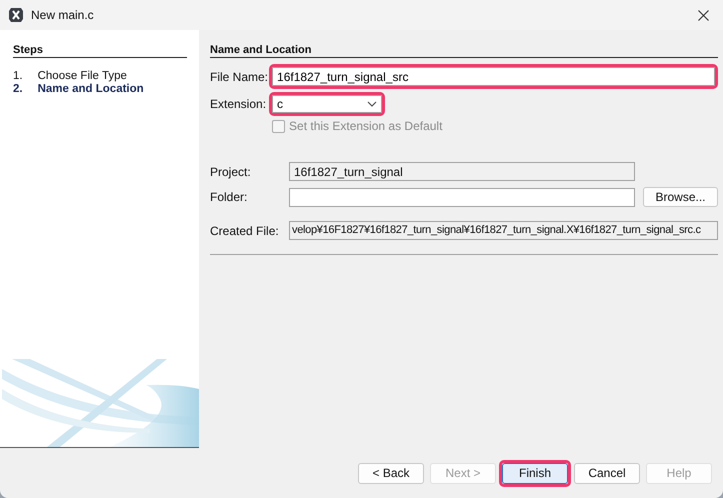 The height and width of the screenshot is (498, 723). I want to click on wizard-button: Finish, so click(535, 473).